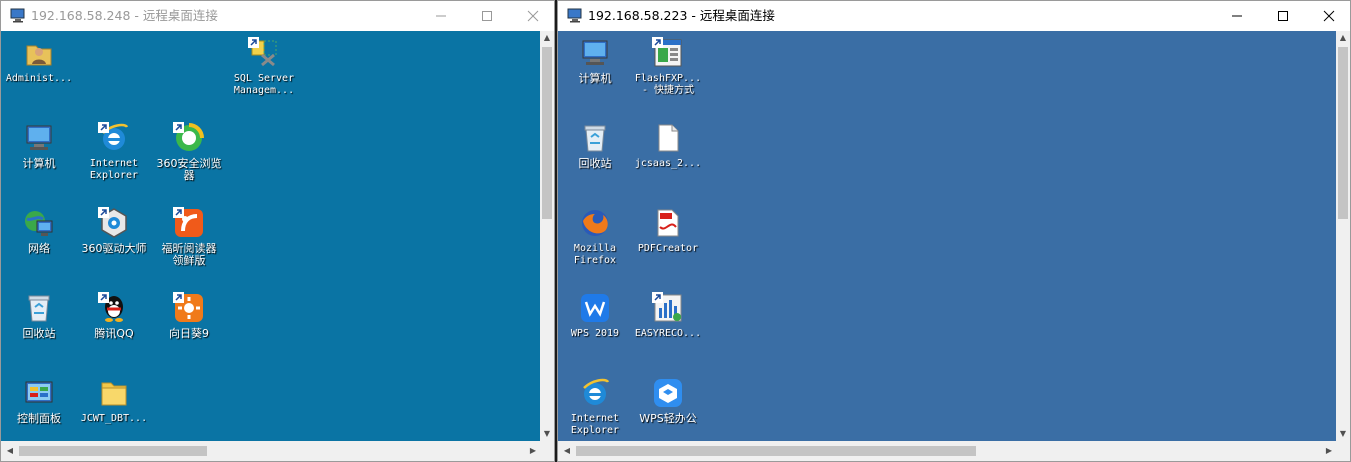 This screenshot has width=1351, height=462. I want to click on firefox-icon, so click(595, 223).